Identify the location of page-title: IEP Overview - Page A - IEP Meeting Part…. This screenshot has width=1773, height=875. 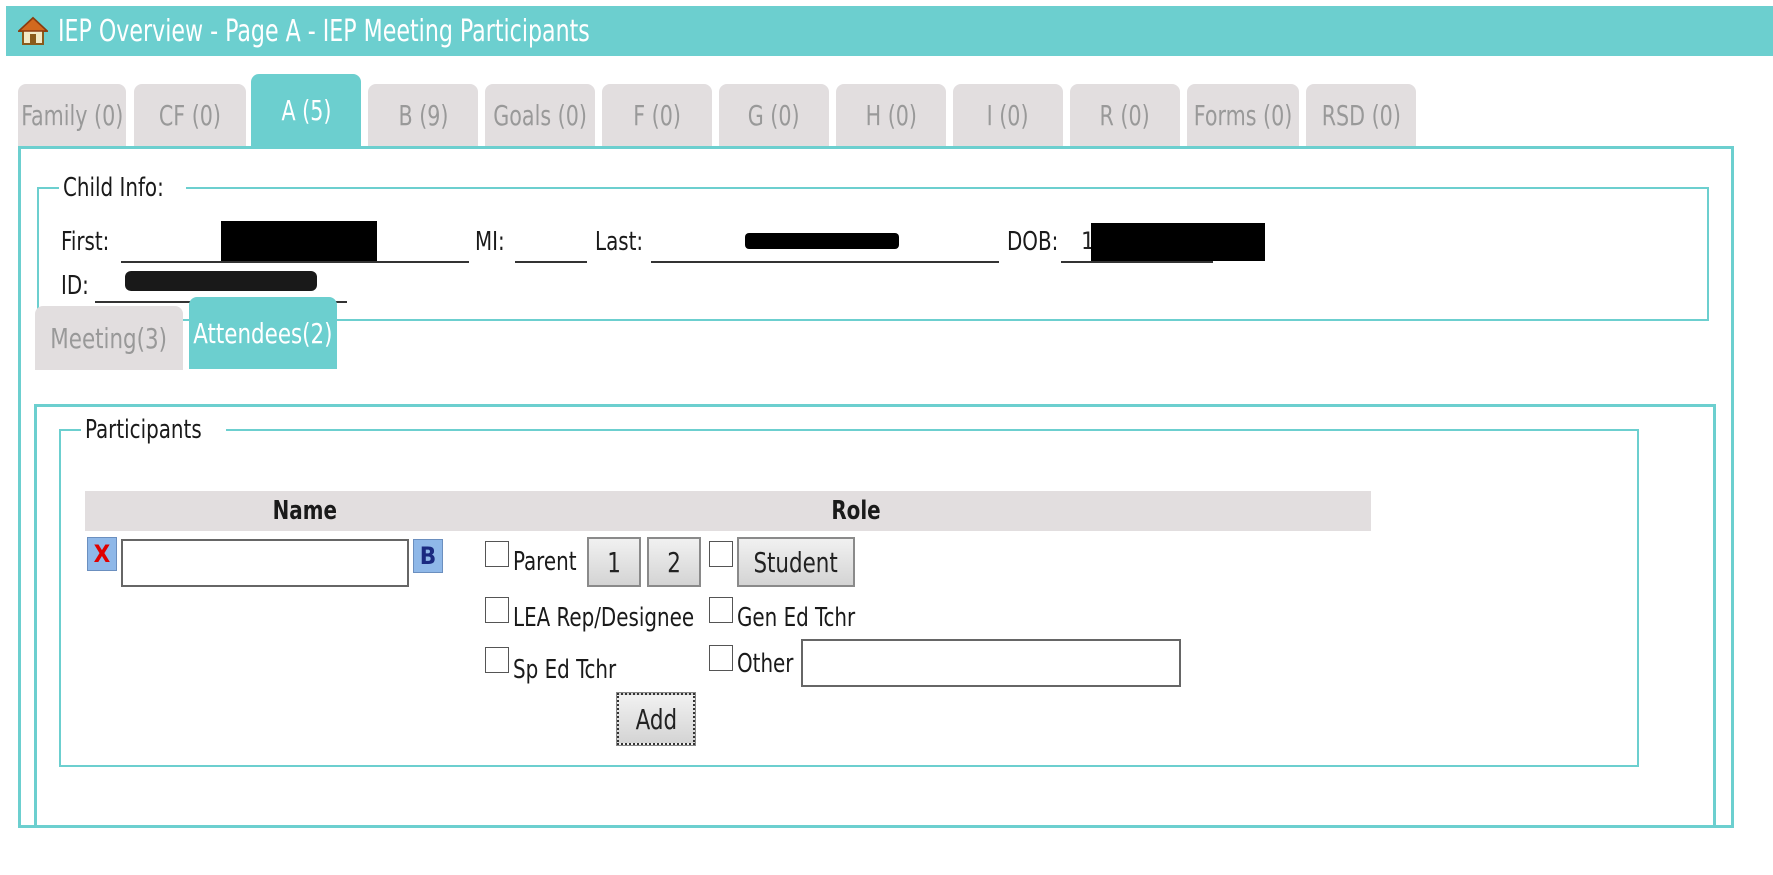
(324, 31).